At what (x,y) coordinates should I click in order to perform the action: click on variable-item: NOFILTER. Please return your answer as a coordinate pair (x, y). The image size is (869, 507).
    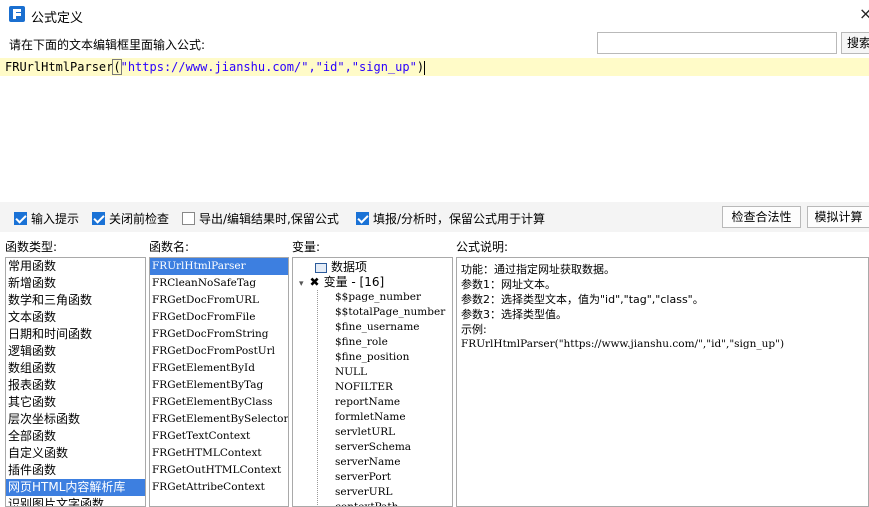
    Looking at the image, I should click on (385, 387).